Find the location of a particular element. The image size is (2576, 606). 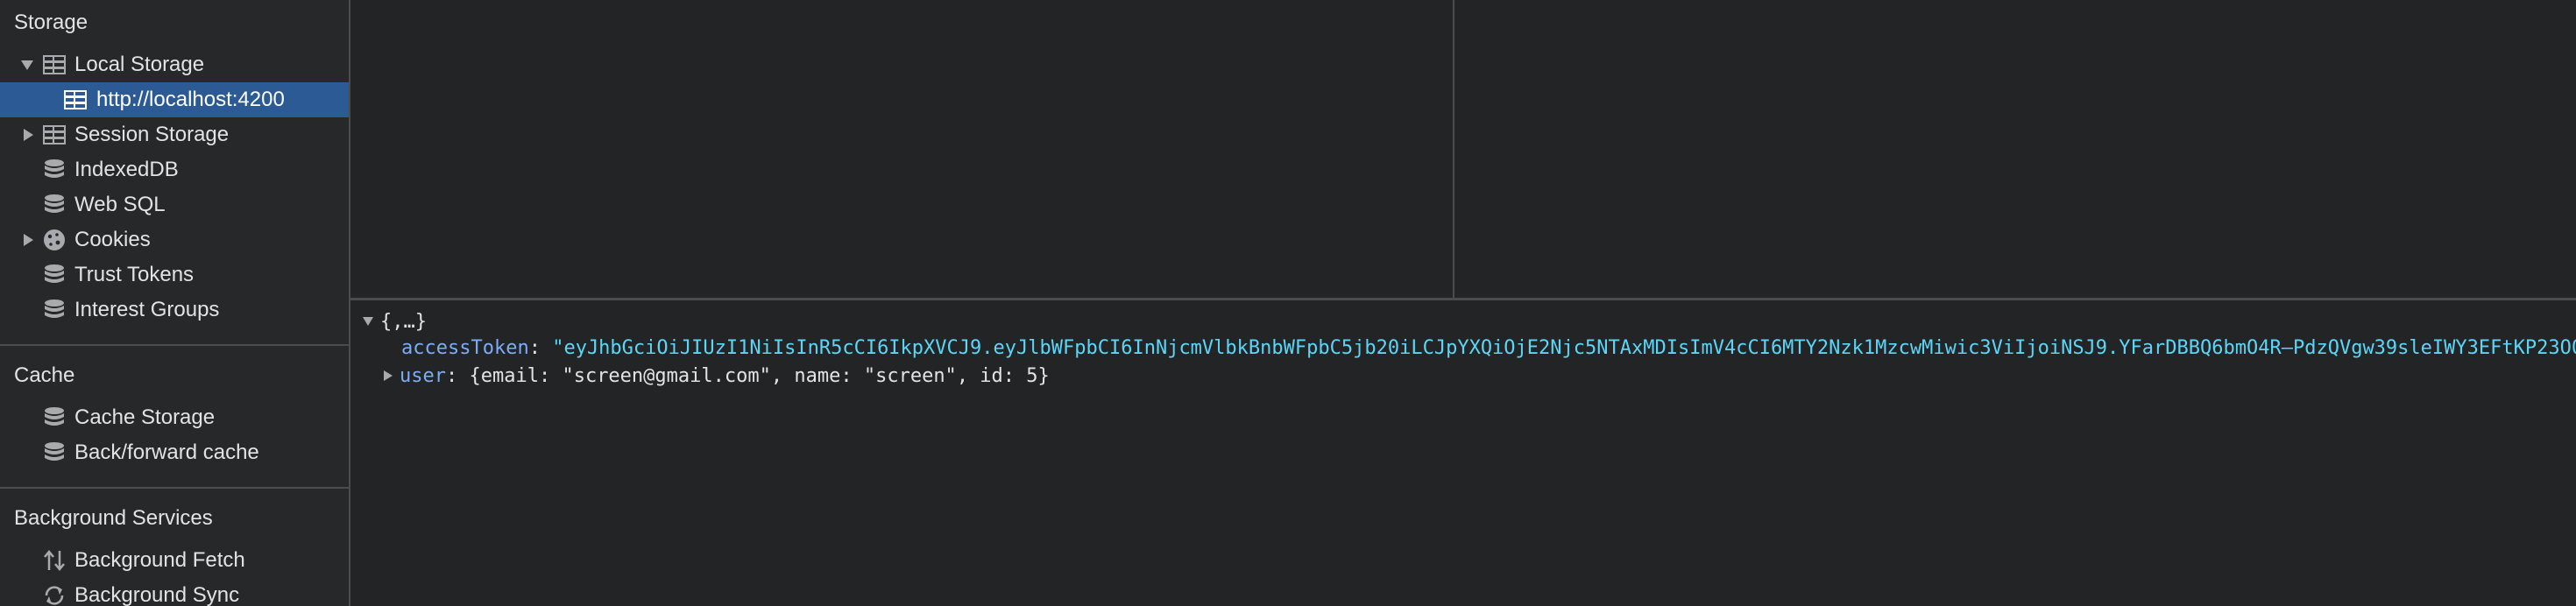

sidebar-item-label: Local Storage is located at coordinates (139, 64).